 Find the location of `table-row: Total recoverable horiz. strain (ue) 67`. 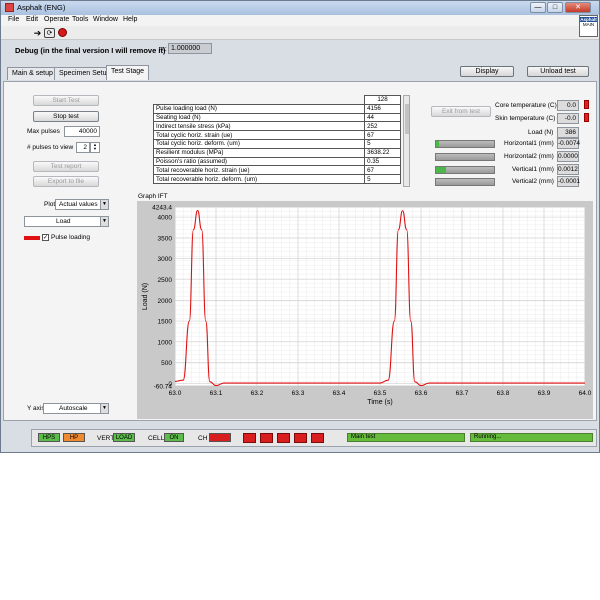

table-row: Total recoverable horiz. strain (ue) 67 is located at coordinates (276, 170).